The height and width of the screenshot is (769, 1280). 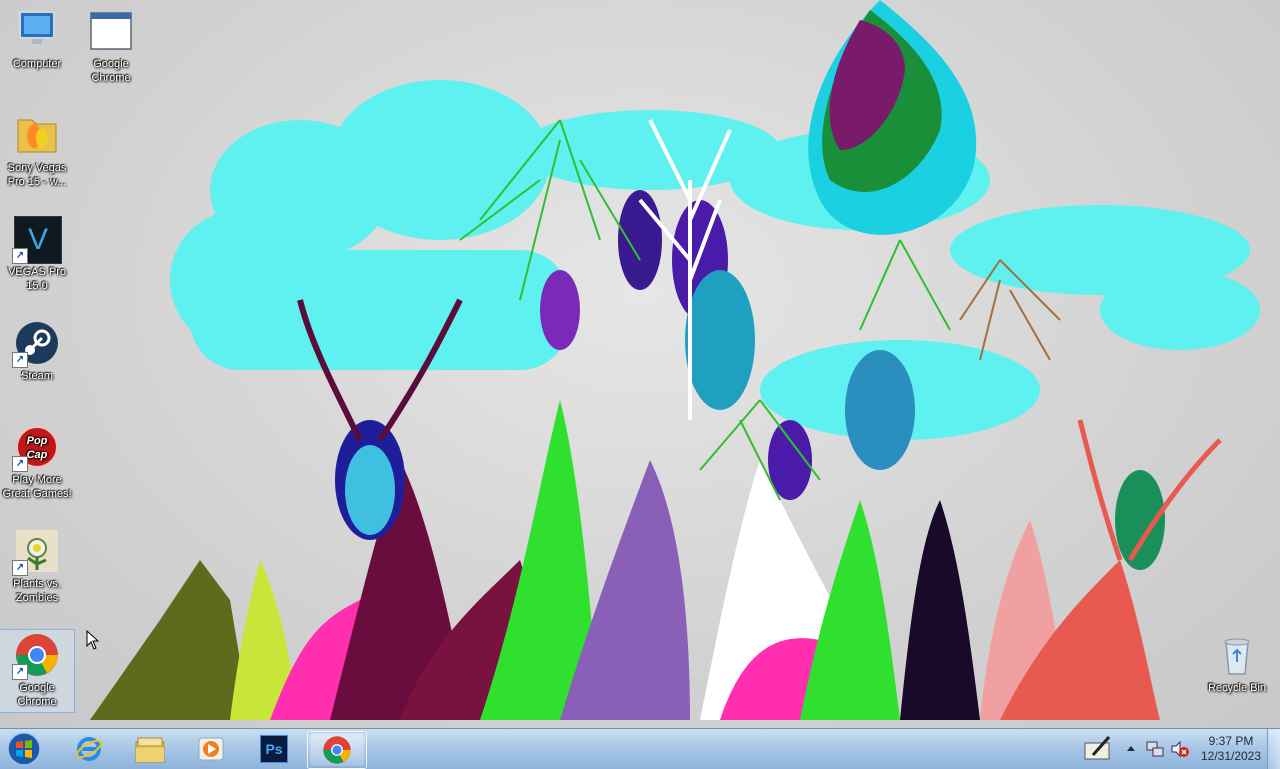 I want to click on window-icon, so click(x=111, y=31).